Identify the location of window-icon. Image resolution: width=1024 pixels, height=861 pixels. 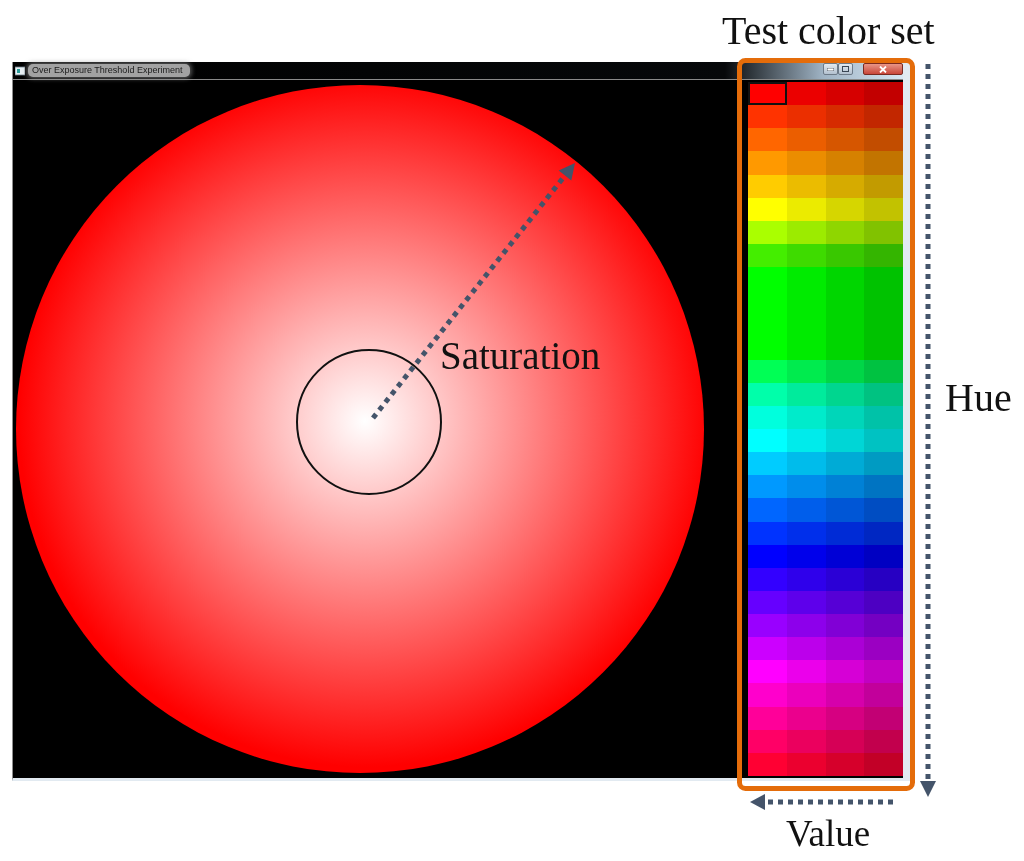
(20, 70).